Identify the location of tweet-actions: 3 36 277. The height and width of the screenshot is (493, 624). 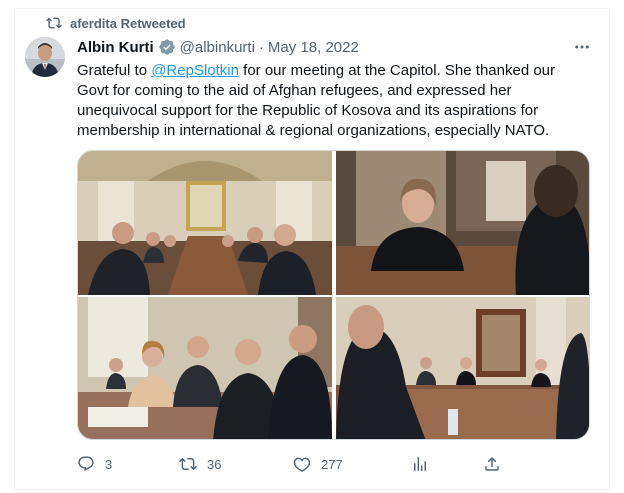
(297, 464).